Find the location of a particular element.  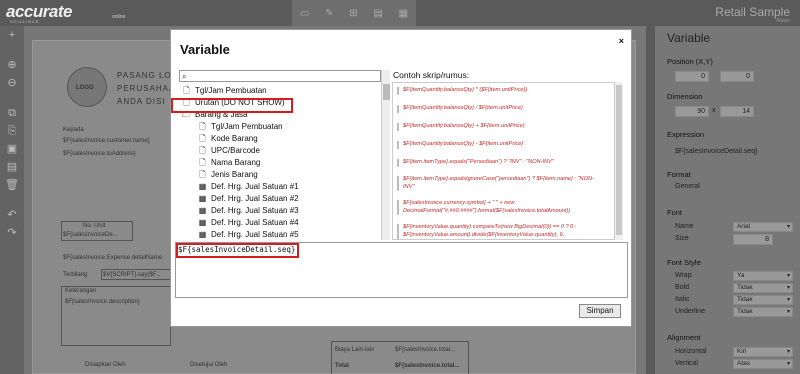

delete-icon: 🗑 is located at coordinates (12, 185).